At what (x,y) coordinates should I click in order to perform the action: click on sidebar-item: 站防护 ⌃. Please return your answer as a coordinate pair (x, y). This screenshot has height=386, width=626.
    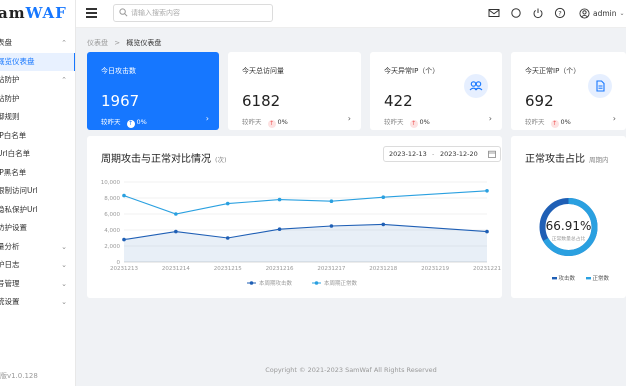
    Looking at the image, I should click on (37, 80).